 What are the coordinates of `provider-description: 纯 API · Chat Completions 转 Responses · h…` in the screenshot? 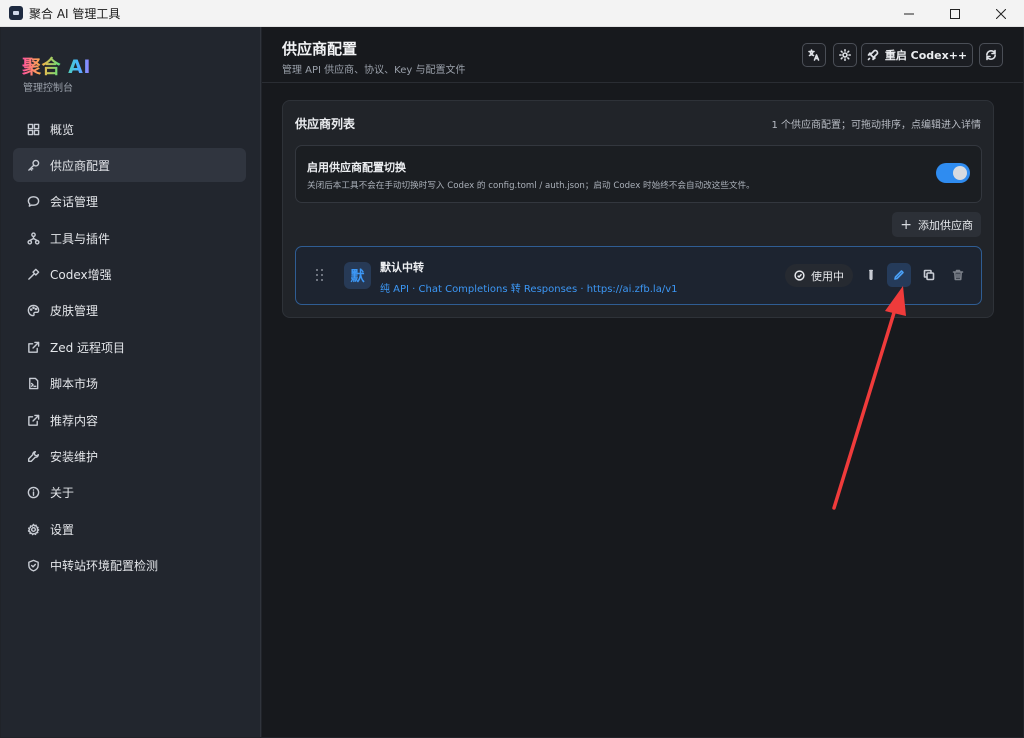 It's located at (529, 289).